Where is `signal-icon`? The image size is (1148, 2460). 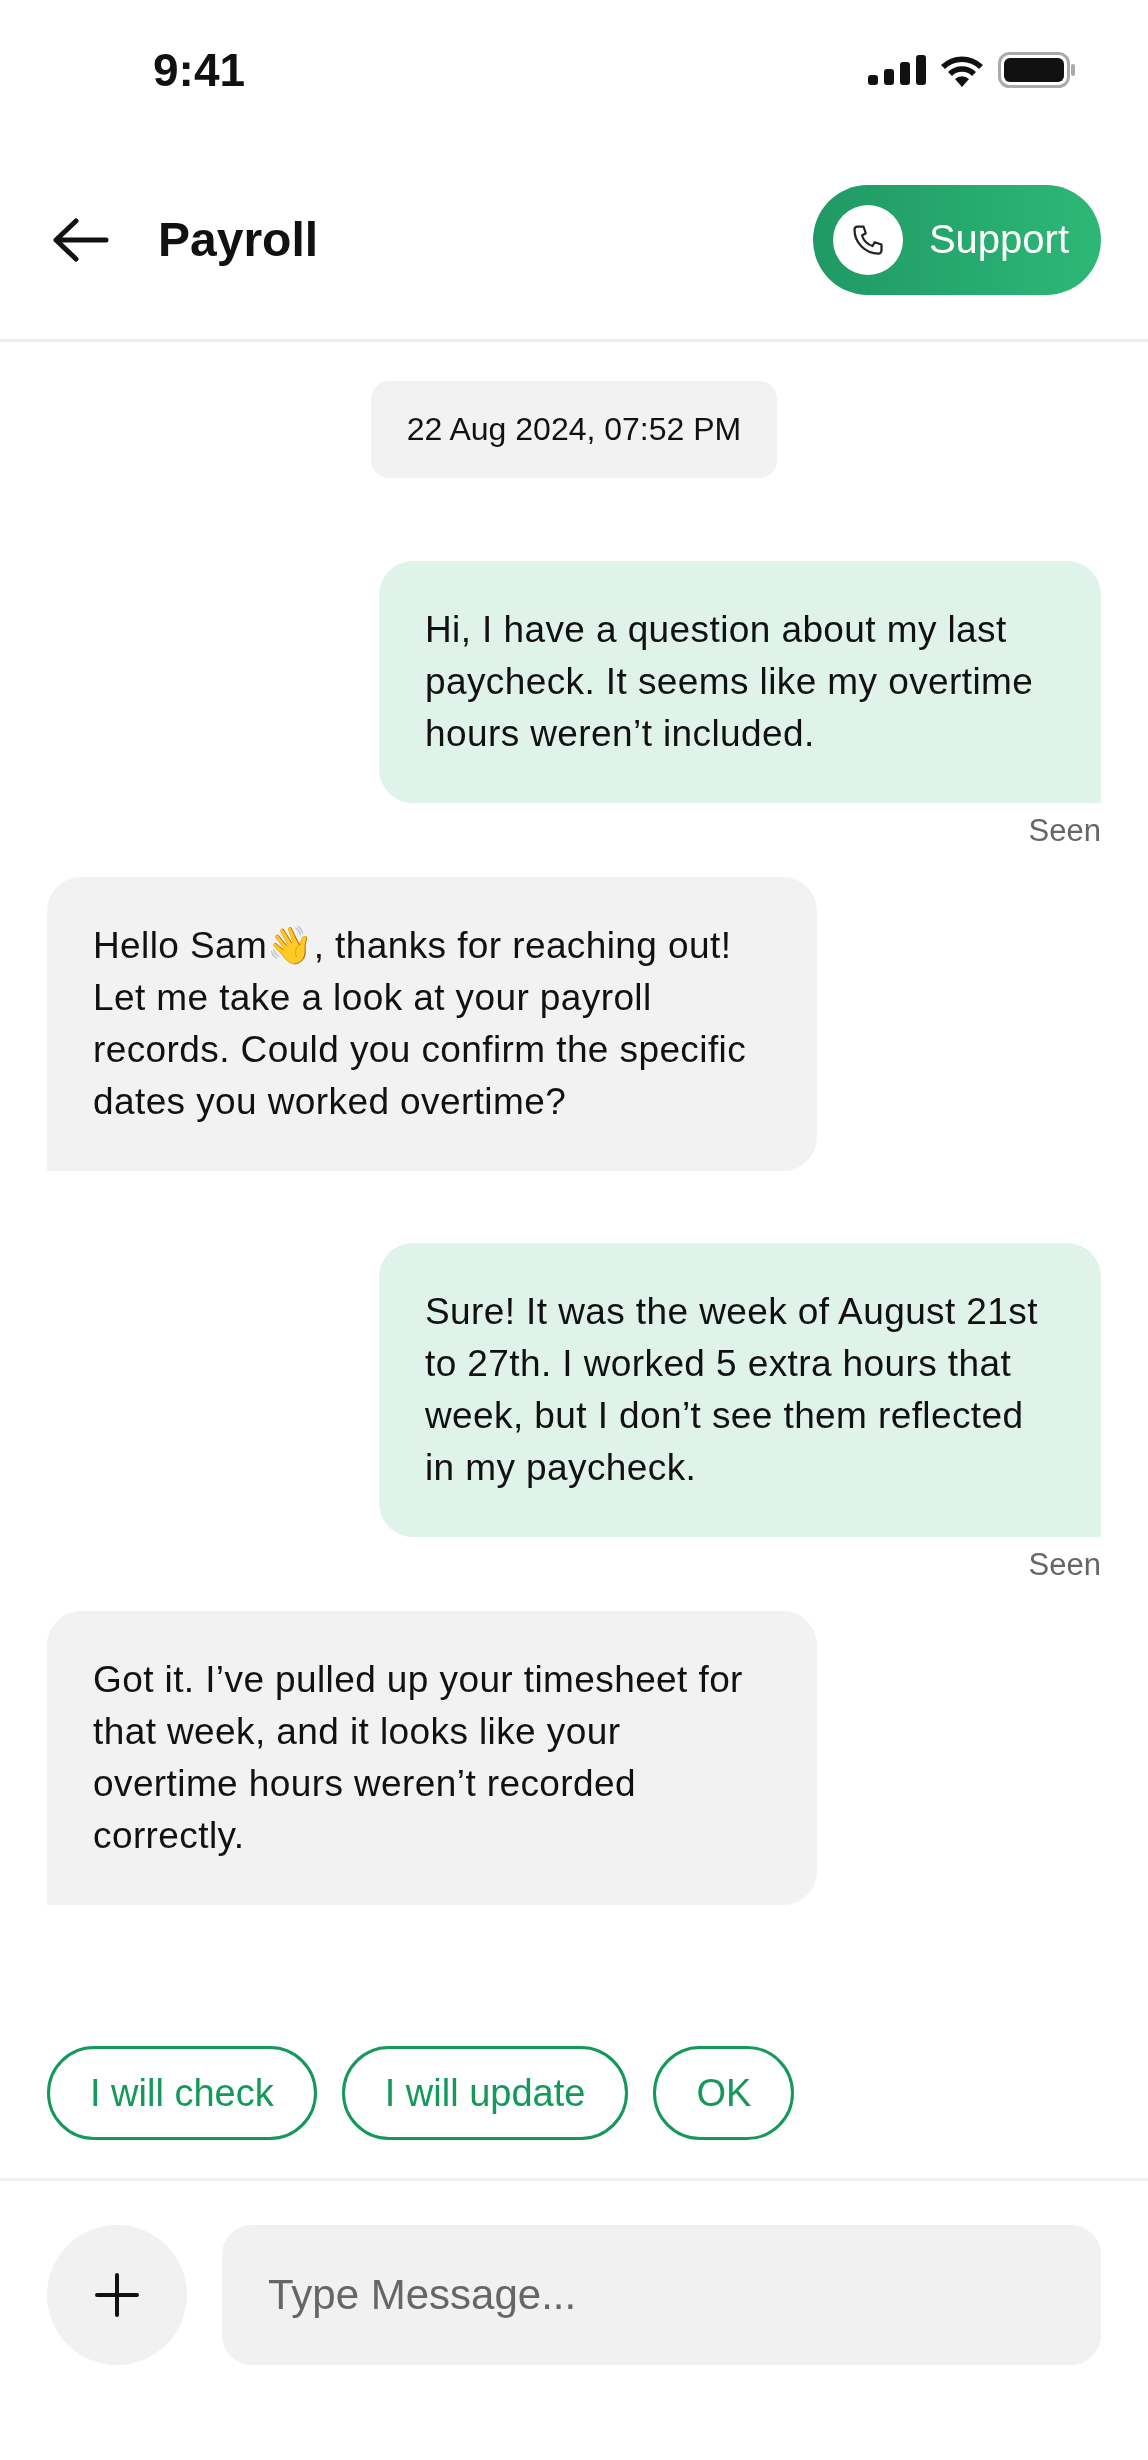 signal-icon is located at coordinates (897, 70).